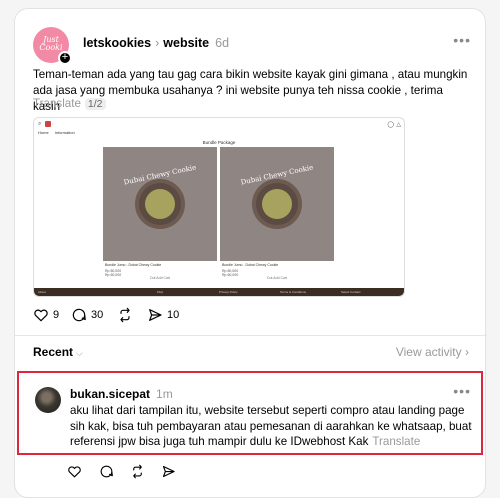  Describe the element at coordinates (398, 125) in the screenshot. I see `cart-icon: △` at that location.